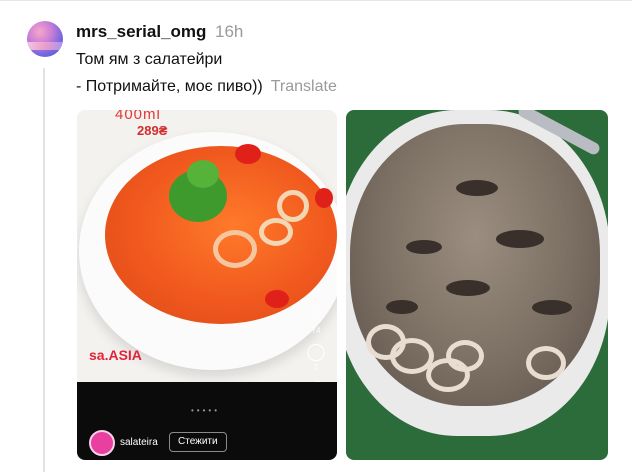 This screenshot has width=632, height=472. I want to click on account-name: salateira, so click(139, 442).